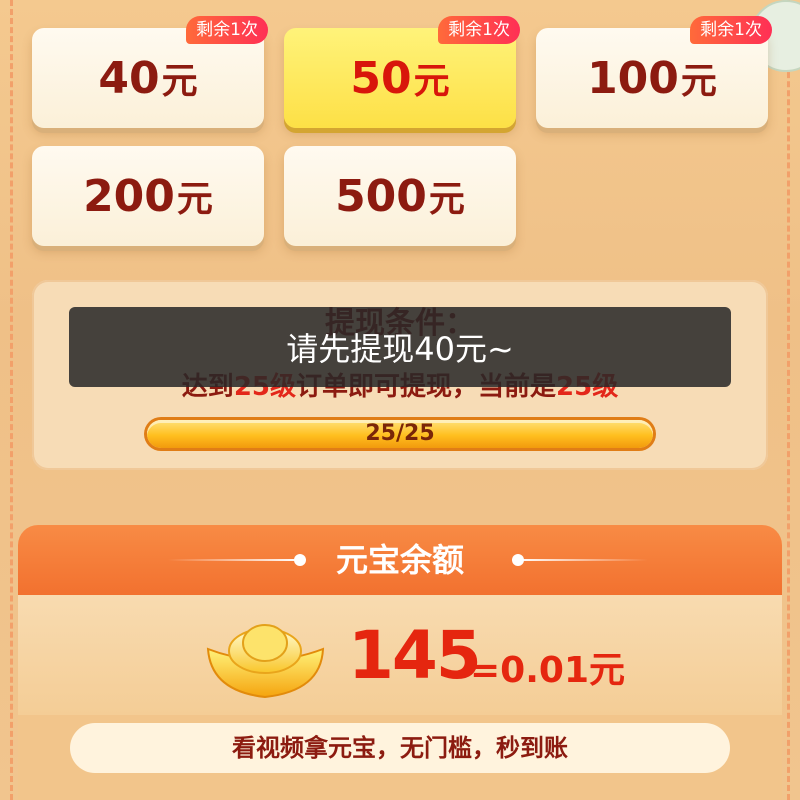 The width and height of the screenshot is (800, 800). What do you see at coordinates (11, 400) in the screenshot?
I see `dashed-border-left` at bounding box center [11, 400].